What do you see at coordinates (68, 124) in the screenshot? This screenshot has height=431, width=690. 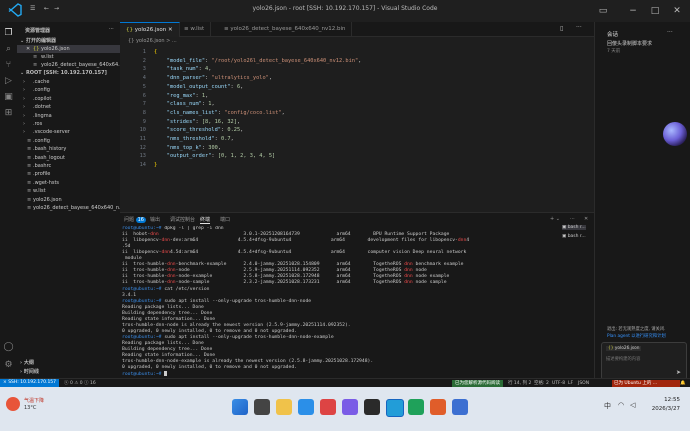 I see `tree-folder: › .ros` at bounding box center [68, 124].